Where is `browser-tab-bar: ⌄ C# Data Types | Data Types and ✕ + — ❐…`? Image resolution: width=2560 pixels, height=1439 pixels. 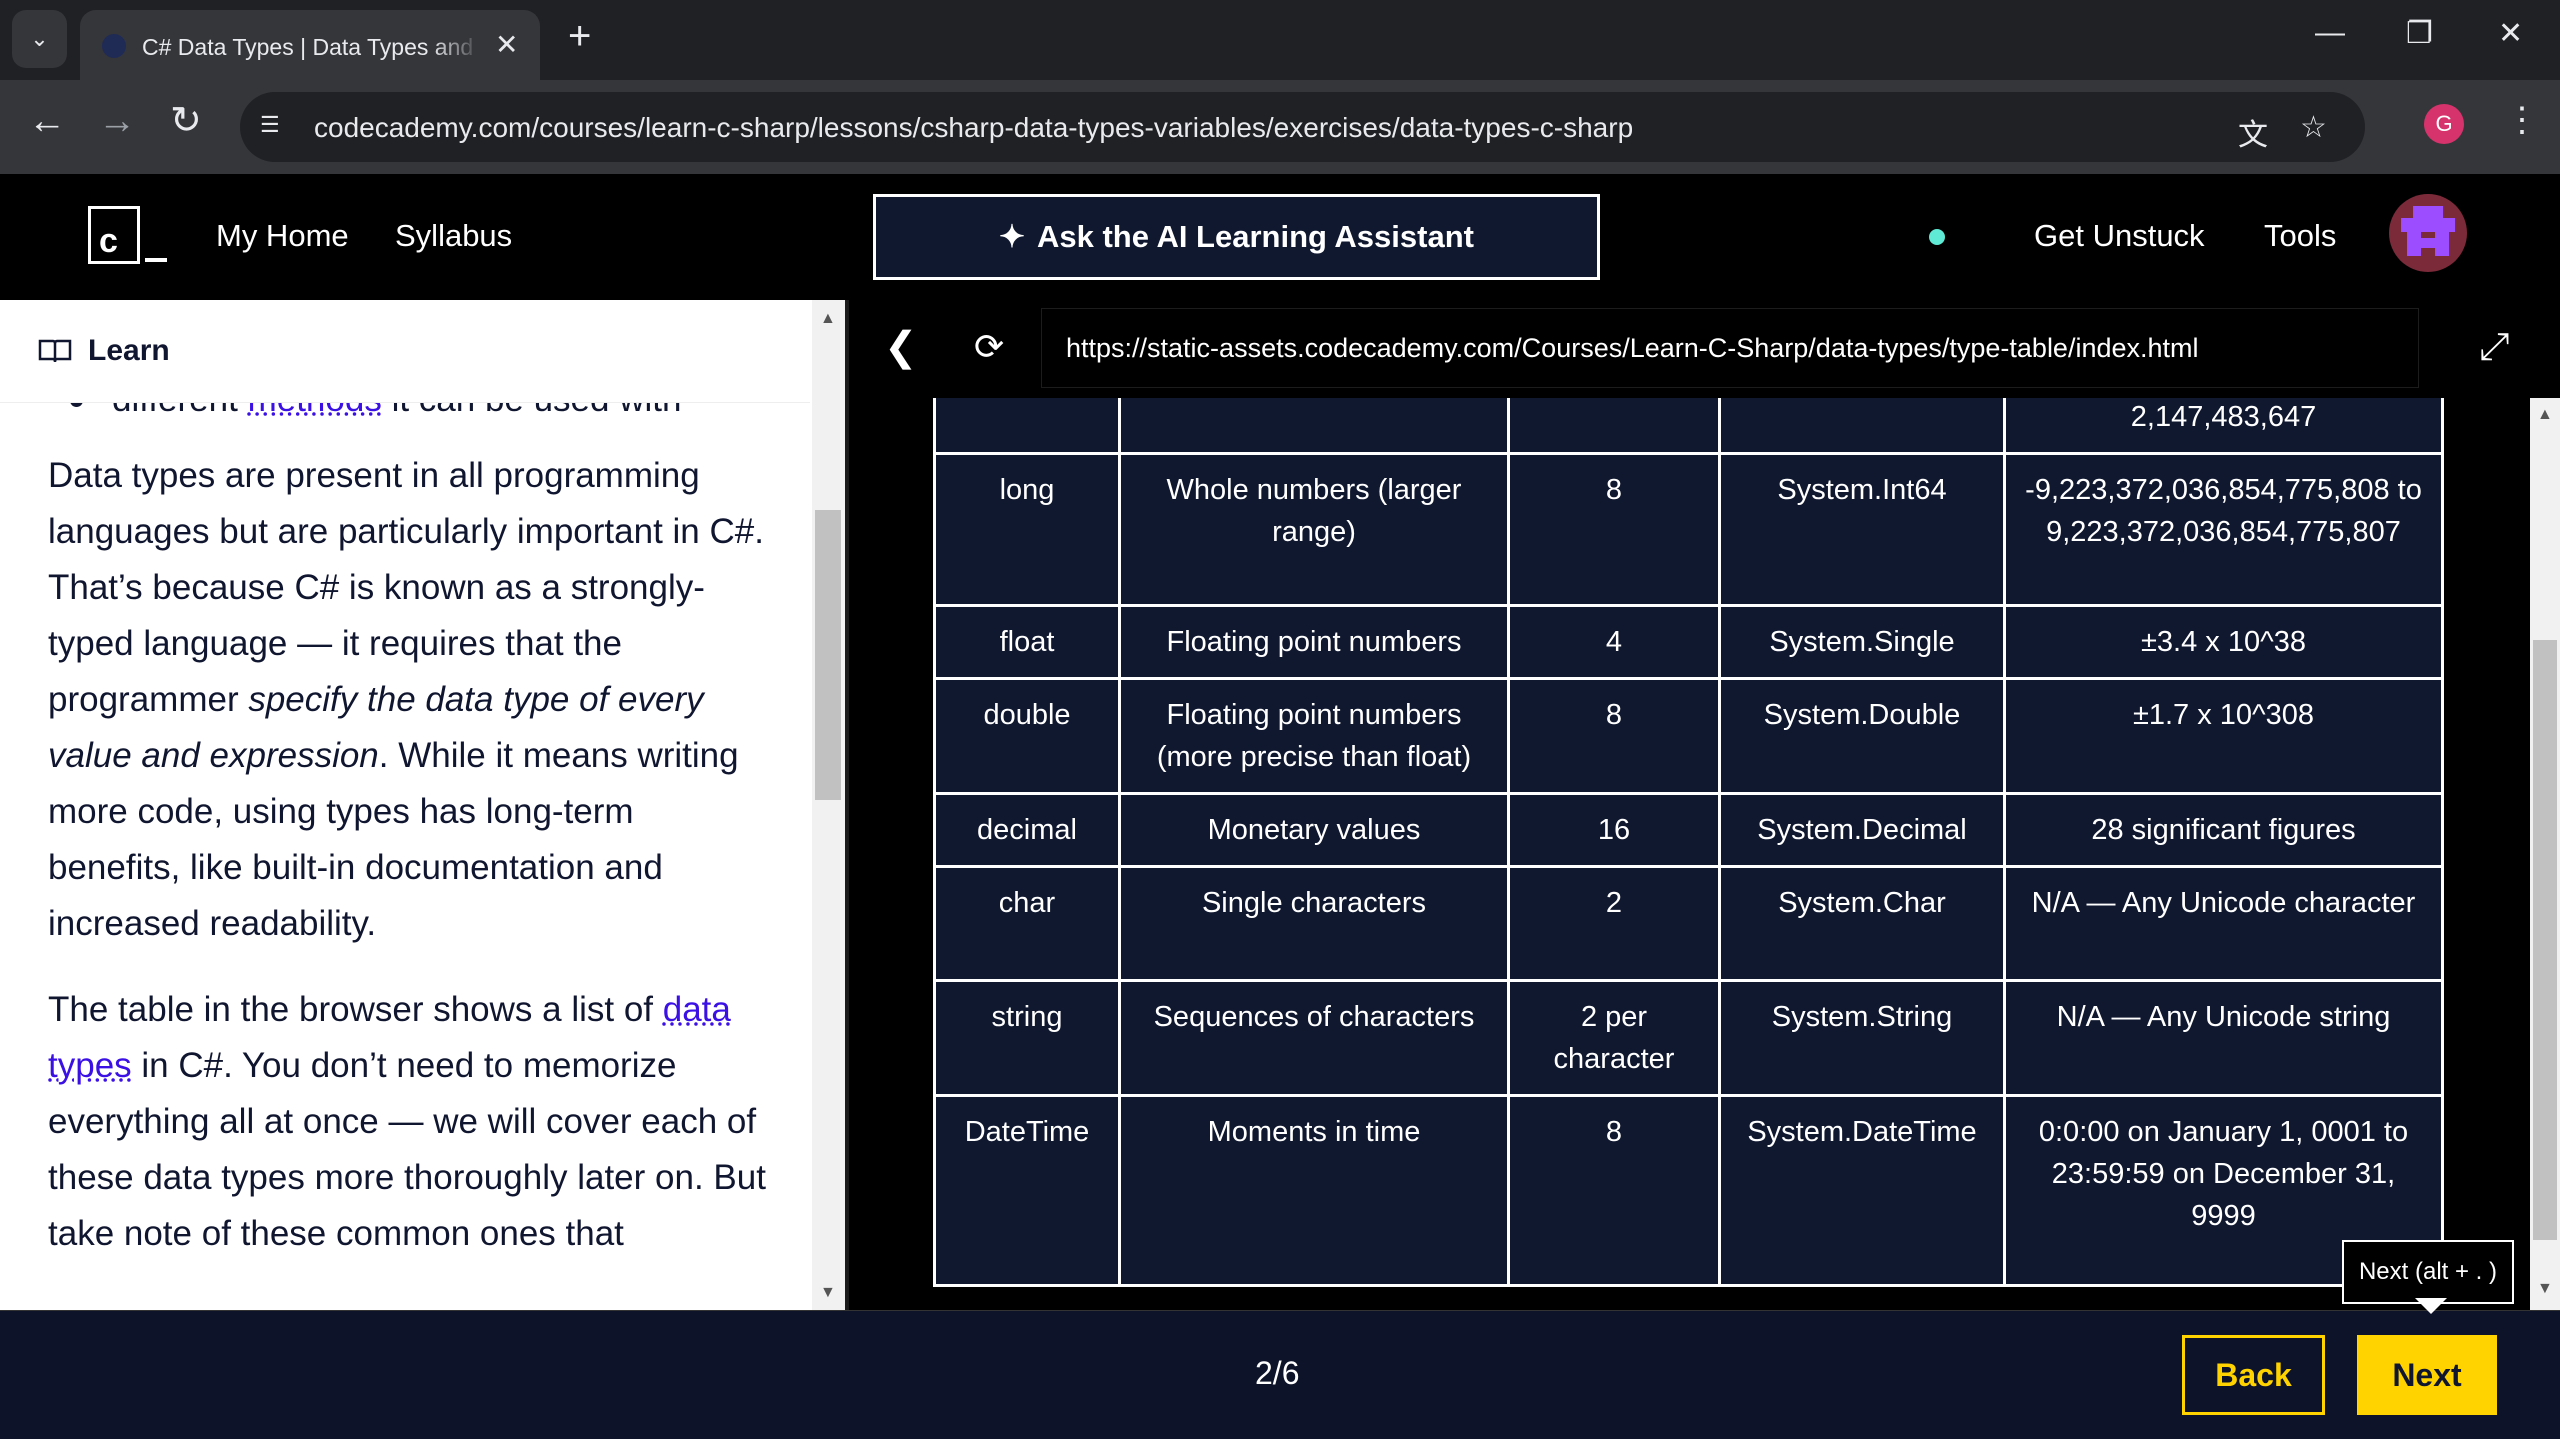 browser-tab-bar: ⌄ C# Data Types | Data Types and ✕ + — ❐… is located at coordinates (1280, 40).